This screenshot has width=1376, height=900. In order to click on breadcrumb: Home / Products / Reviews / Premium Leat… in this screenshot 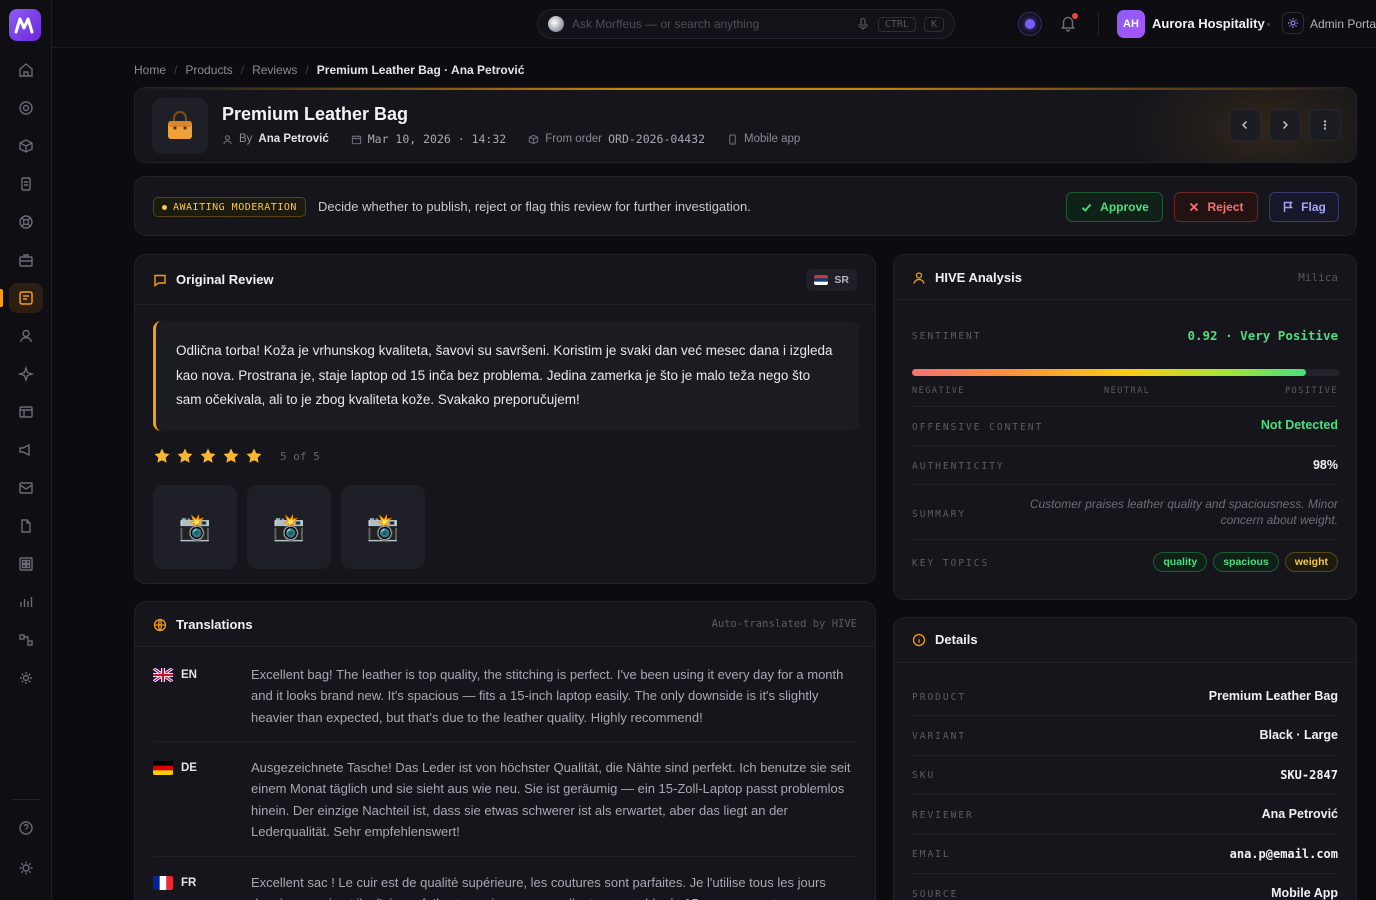, I will do `click(329, 70)`.